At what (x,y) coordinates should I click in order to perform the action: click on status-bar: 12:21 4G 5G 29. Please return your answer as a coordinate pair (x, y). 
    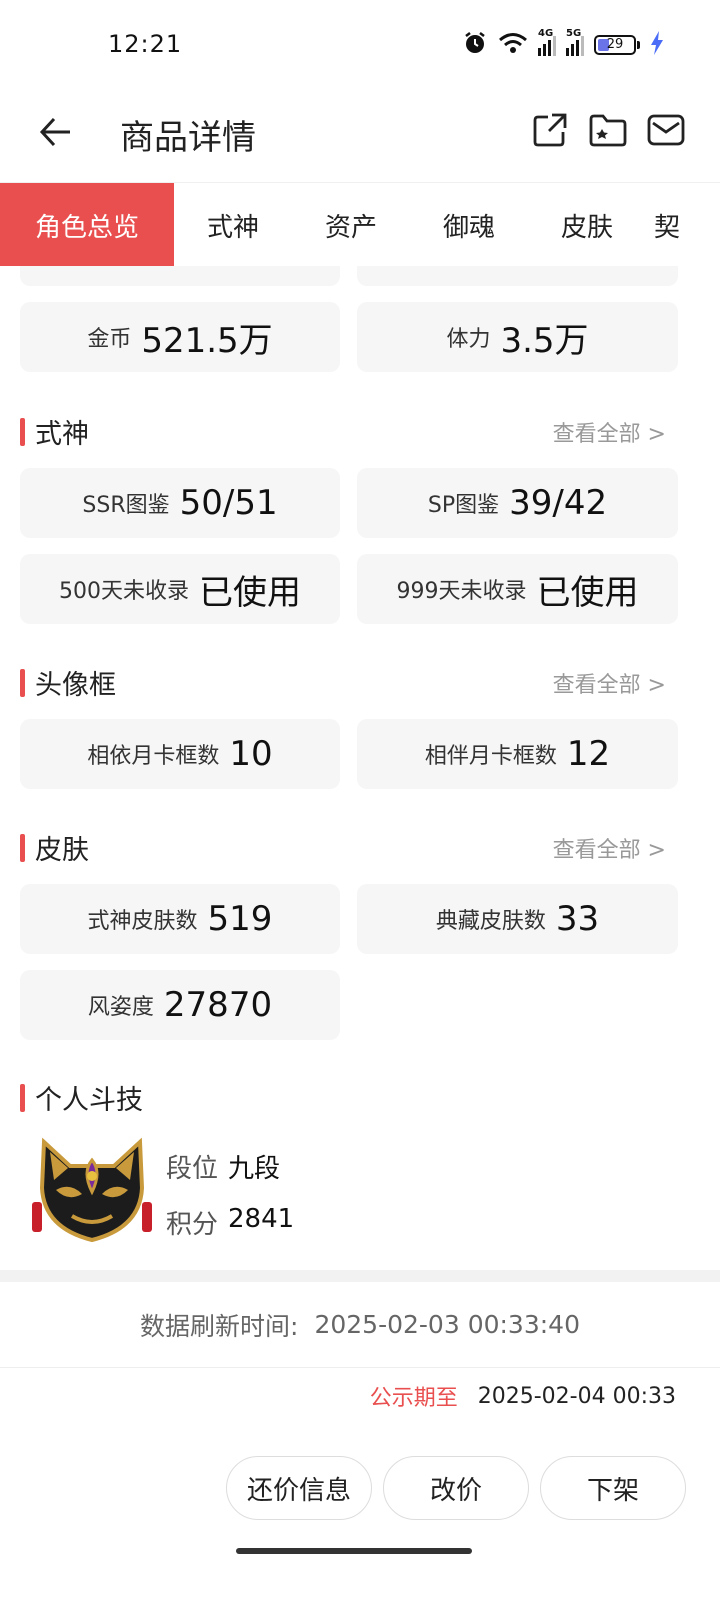
    Looking at the image, I should click on (360, 46).